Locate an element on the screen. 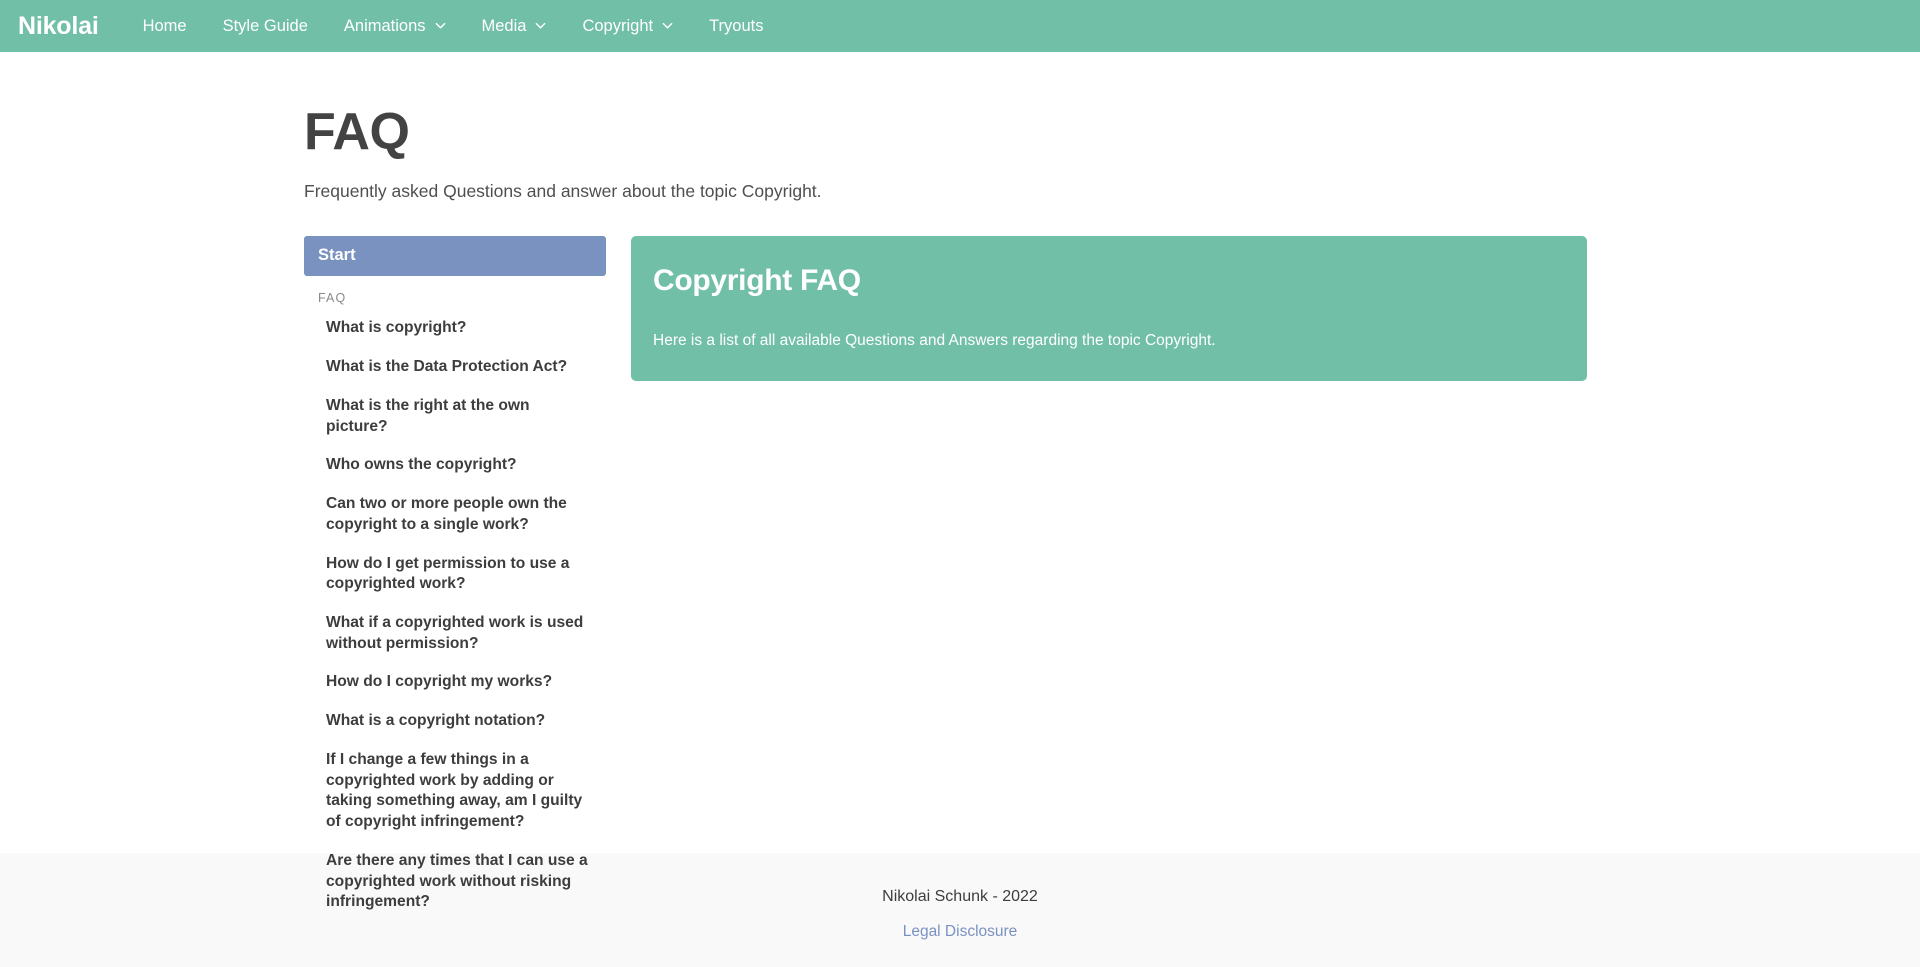  sidebar-item-question: What is copyright? is located at coordinates (457, 328).